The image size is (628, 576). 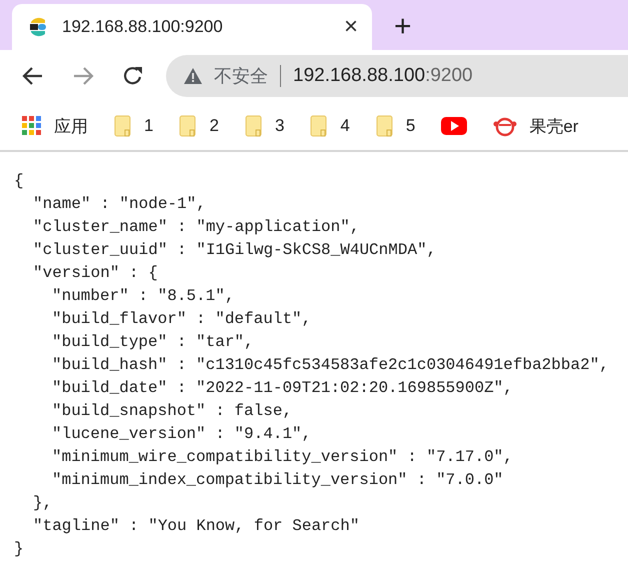 I want to click on security-label: 不安全, so click(x=241, y=76).